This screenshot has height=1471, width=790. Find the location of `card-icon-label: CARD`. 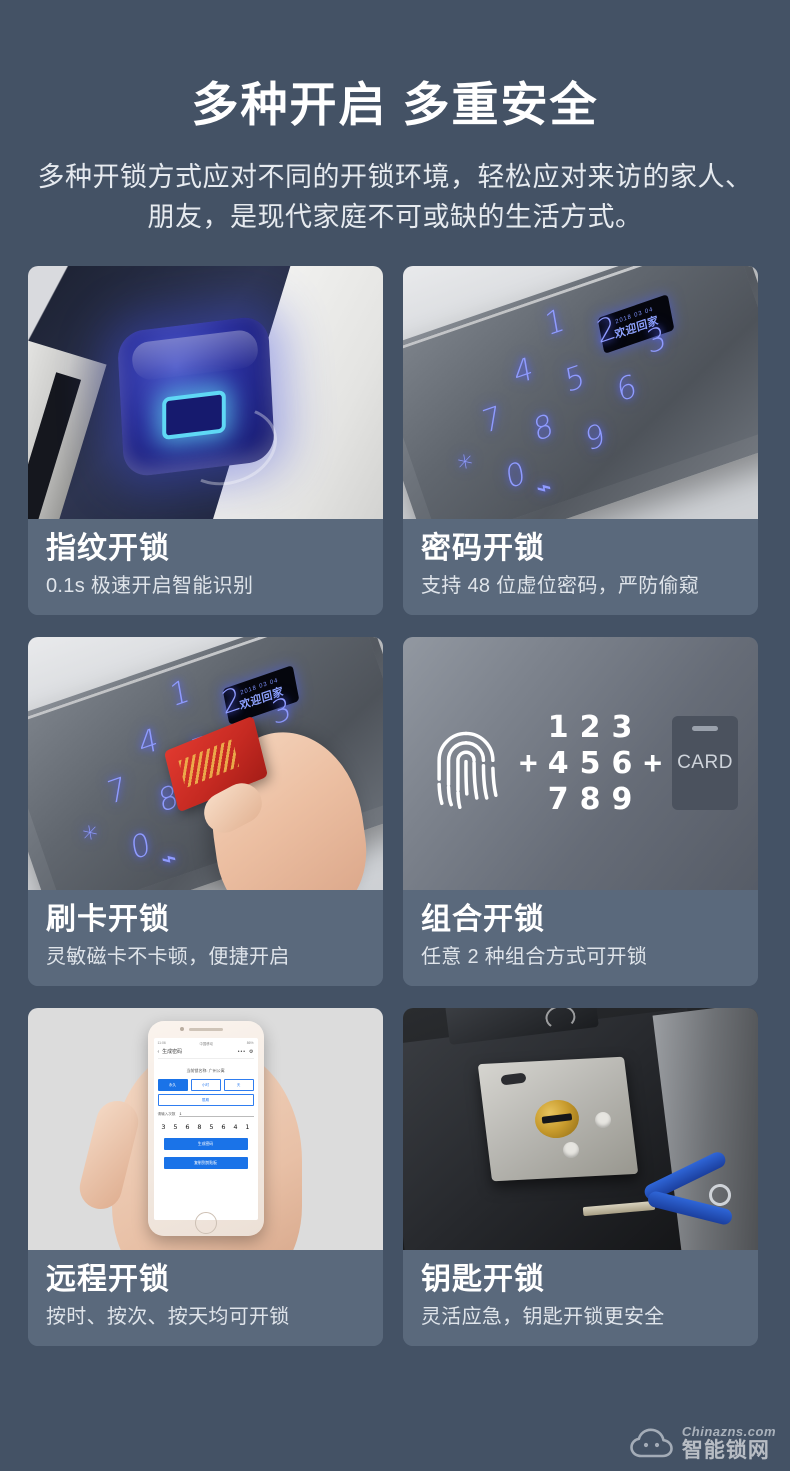

card-icon-label: CARD is located at coordinates (705, 763).